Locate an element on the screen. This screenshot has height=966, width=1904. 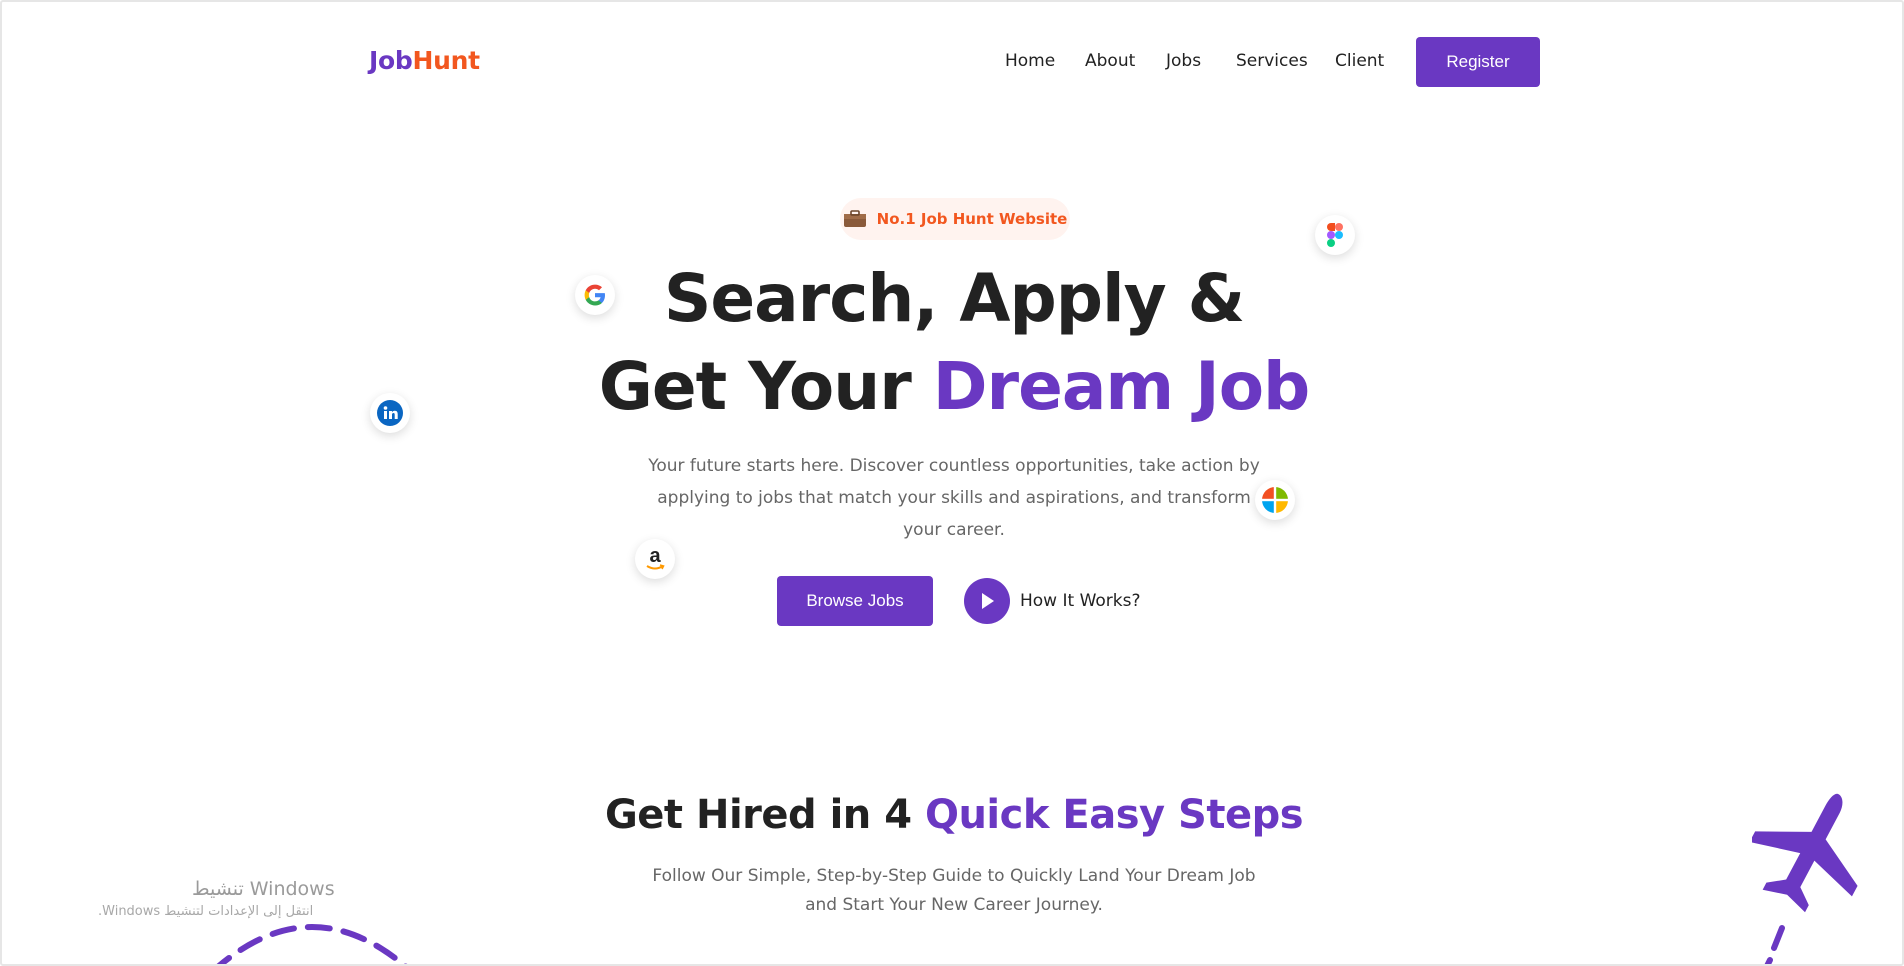
google-icon is located at coordinates (595, 295).